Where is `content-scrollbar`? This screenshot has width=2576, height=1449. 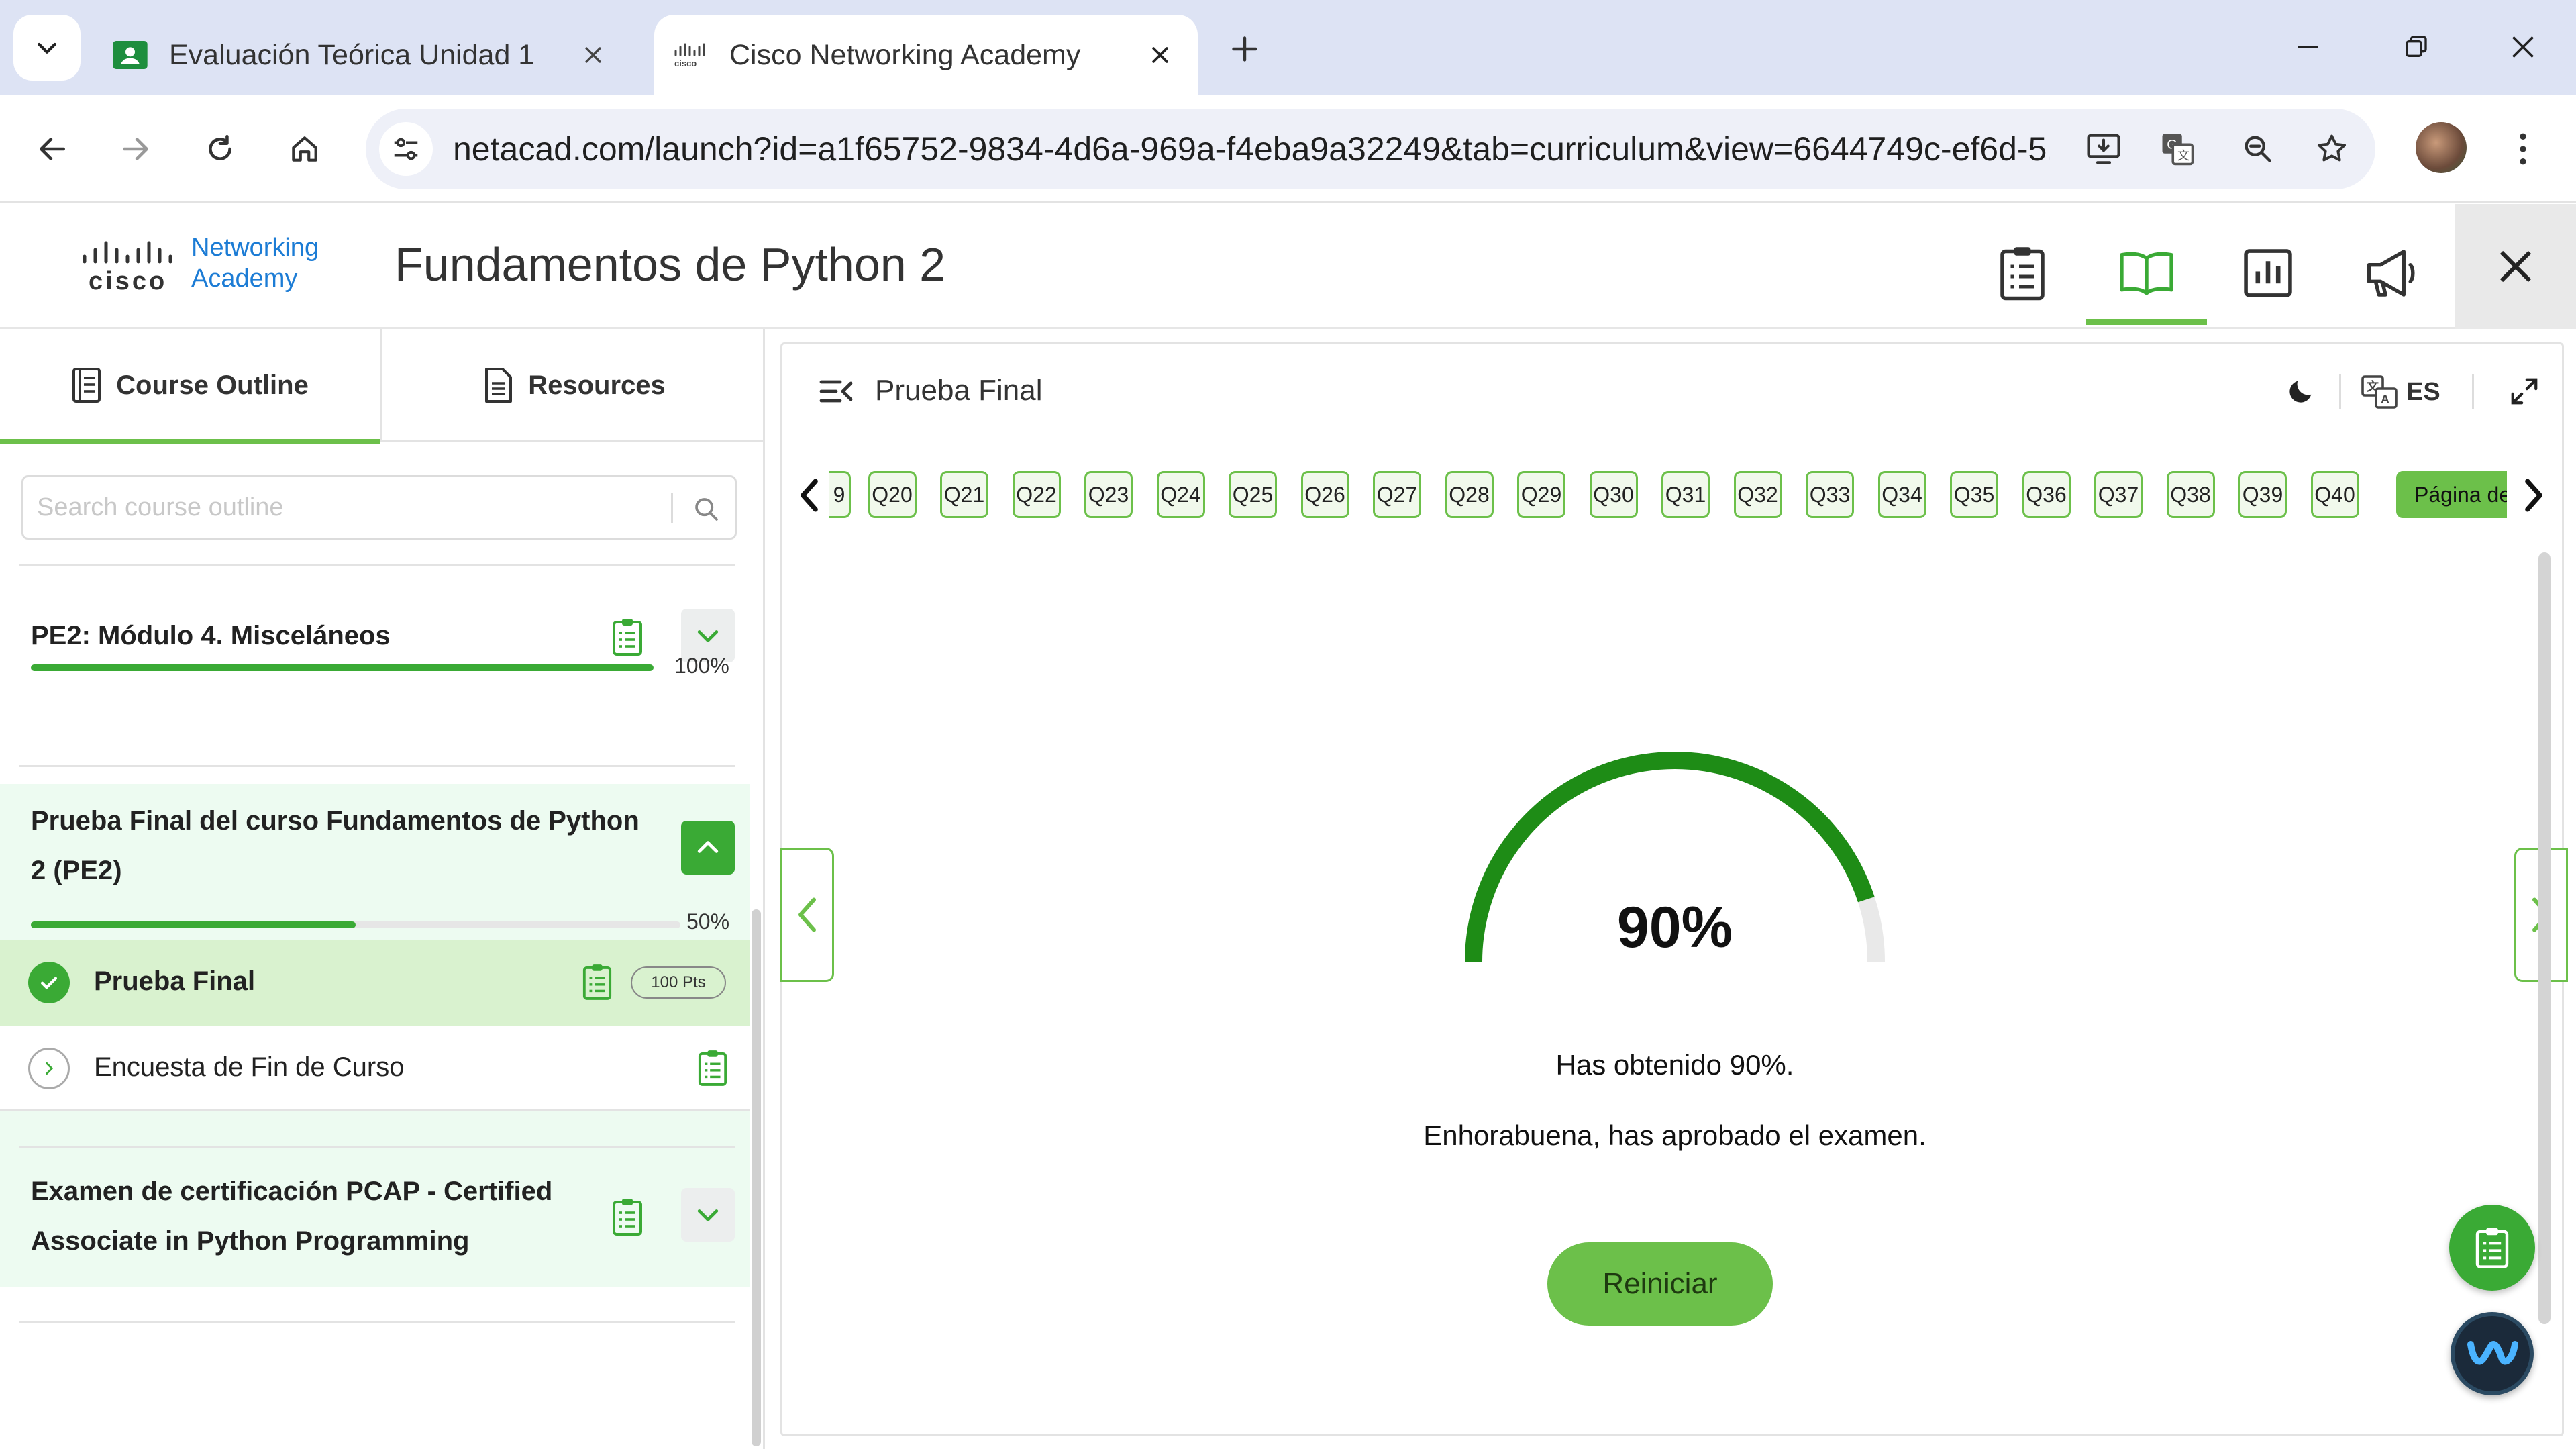 content-scrollbar is located at coordinates (2544, 938).